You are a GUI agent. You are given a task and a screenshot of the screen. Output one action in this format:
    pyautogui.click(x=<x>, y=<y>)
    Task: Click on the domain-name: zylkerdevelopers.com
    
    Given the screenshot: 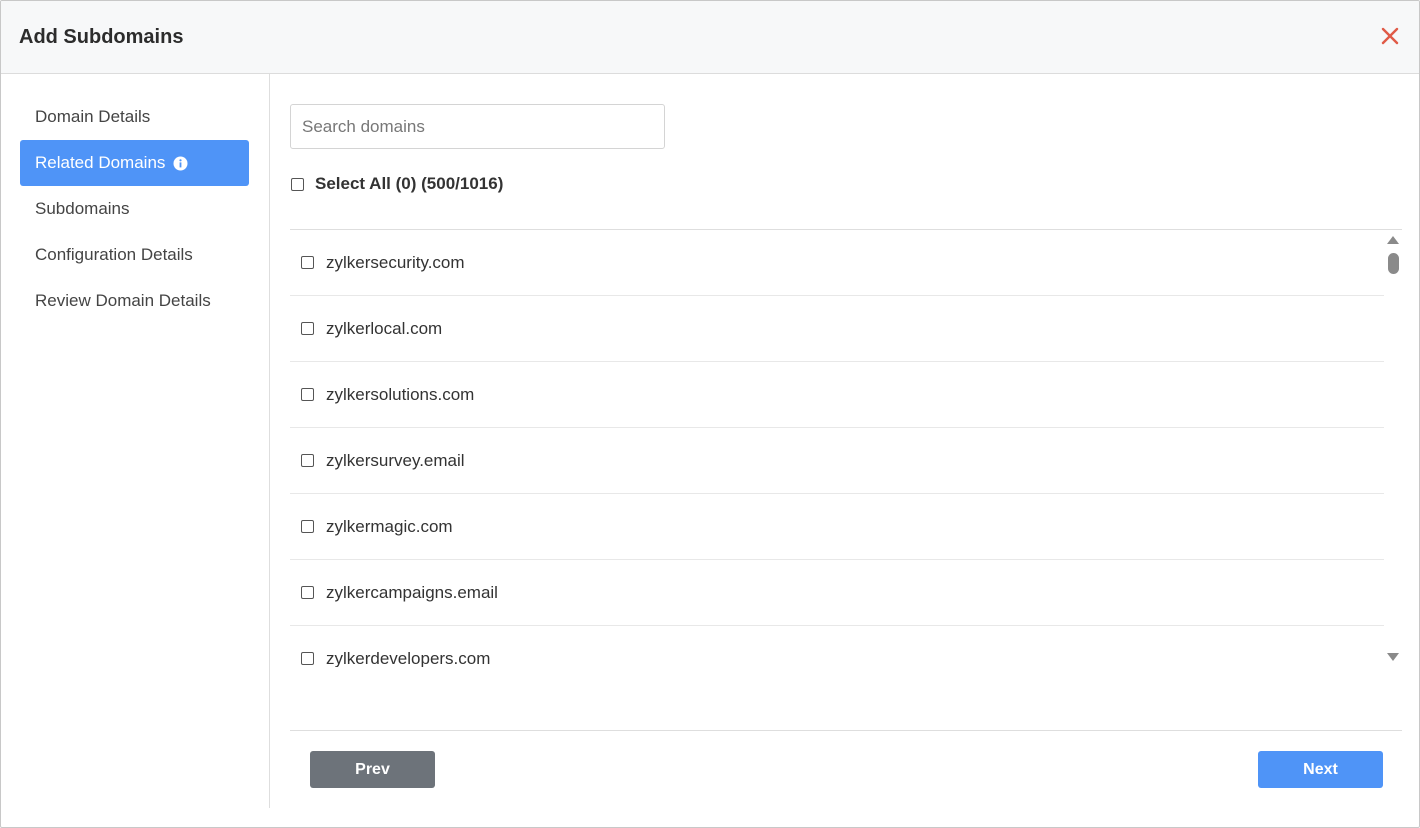 What is the action you would take?
    pyautogui.click(x=408, y=658)
    